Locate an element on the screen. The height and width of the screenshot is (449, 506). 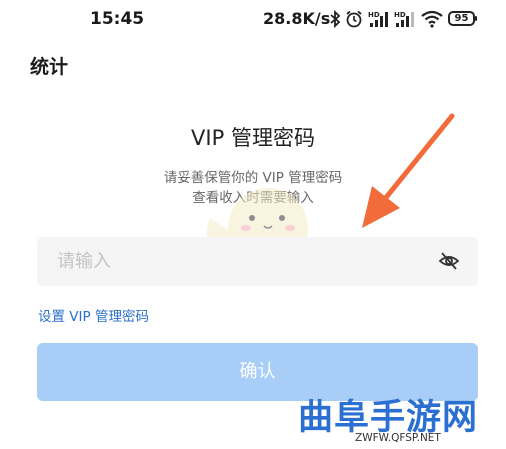
status-bar: 15:45 28.8K/s HD HD 95 is located at coordinates (253, 20).